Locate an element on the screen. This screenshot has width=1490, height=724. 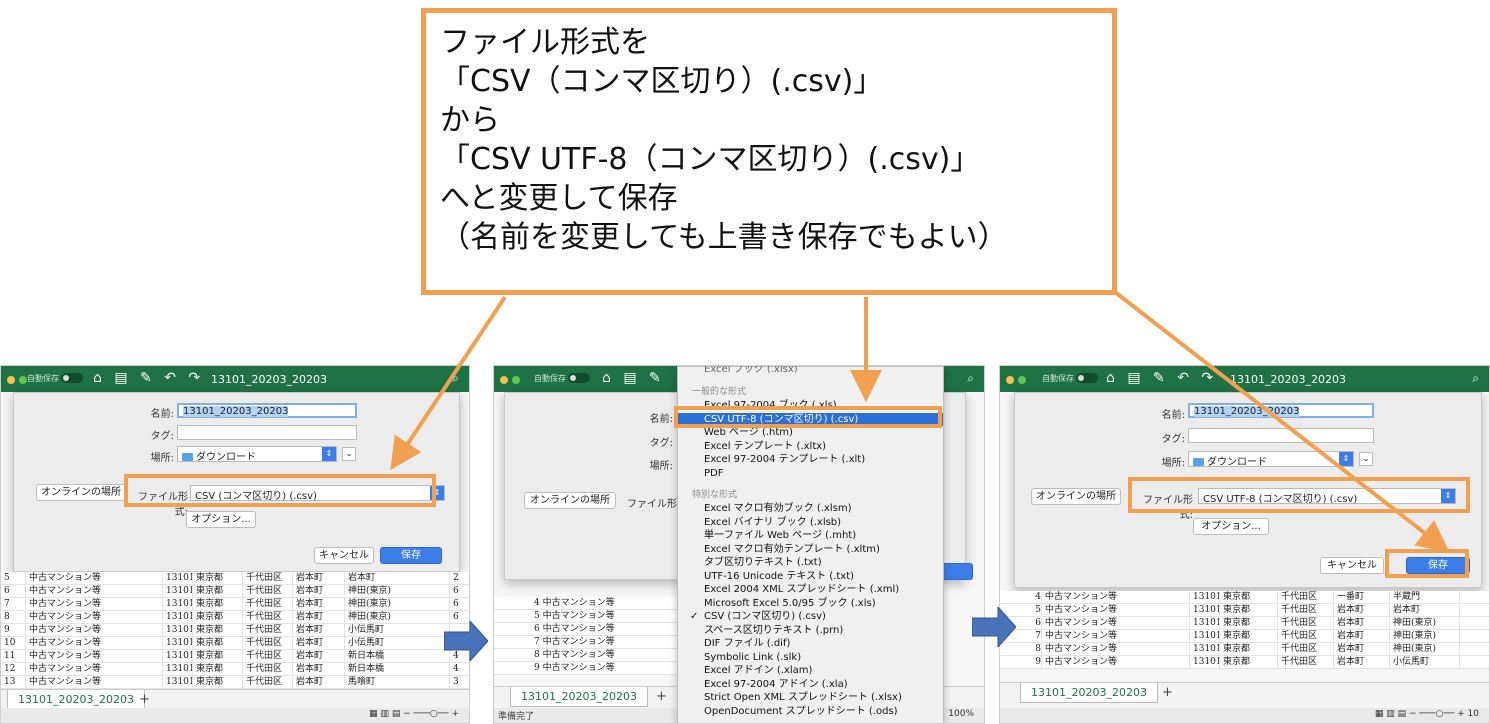
window-controls is located at coordinates (512, 380).